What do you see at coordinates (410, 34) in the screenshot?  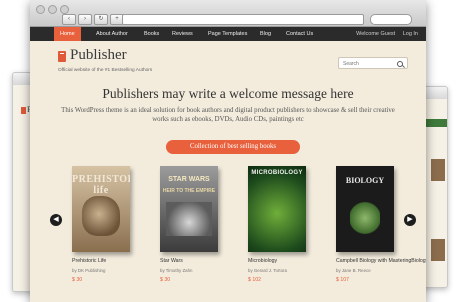 I see `login-link: Log In` at bounding box center [410, 34].